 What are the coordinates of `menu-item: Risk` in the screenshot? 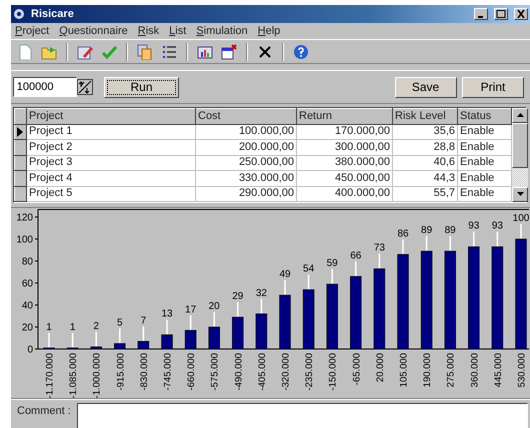 It's located at (149, 31).